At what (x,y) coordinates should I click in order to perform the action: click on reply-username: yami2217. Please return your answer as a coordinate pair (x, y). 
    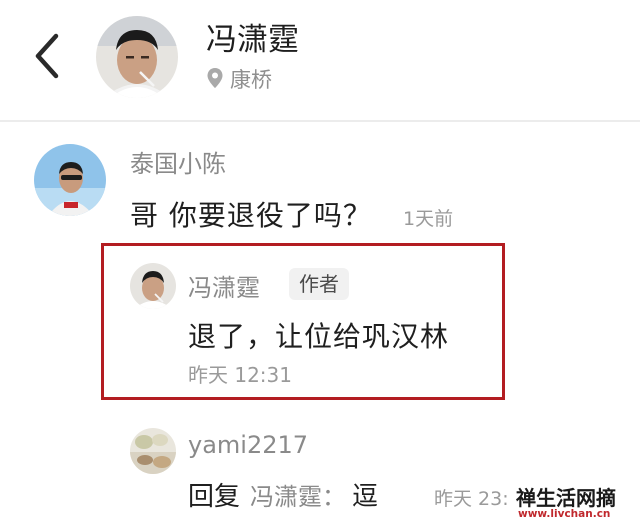
    Looking at the image, I should click on (248, 445).